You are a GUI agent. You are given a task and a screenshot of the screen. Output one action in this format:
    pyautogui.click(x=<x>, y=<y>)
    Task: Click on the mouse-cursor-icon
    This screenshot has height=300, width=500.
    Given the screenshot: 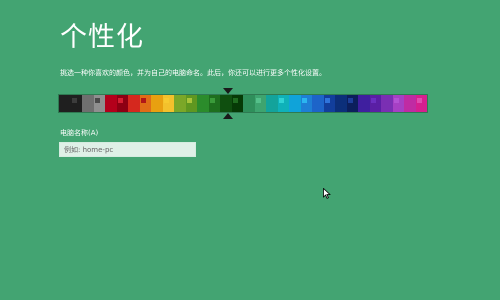 What is the action you would take?
    pyautogui.click(x=327, y=193)
    